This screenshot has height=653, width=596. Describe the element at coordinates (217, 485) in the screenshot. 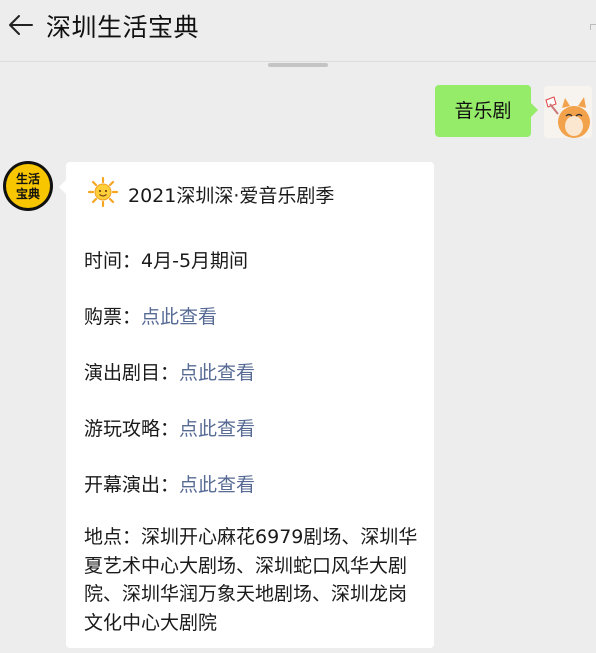

I see `opening-link: 点此查看` at that location.